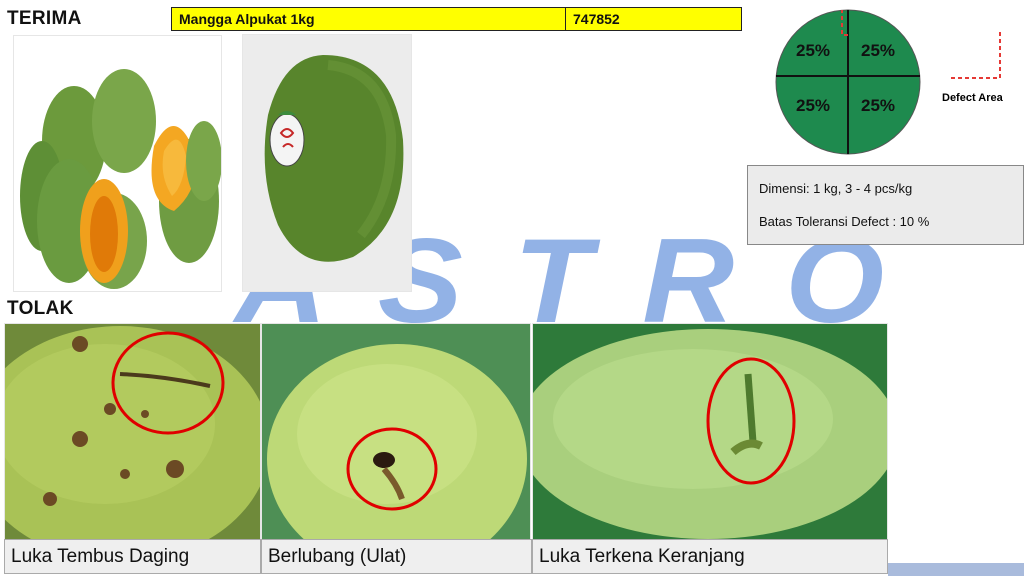 The image size is (1024, 576). I want to click on defect-area-diagram: 25% 25% 25% 25% Defect Area, so click(889, 82).